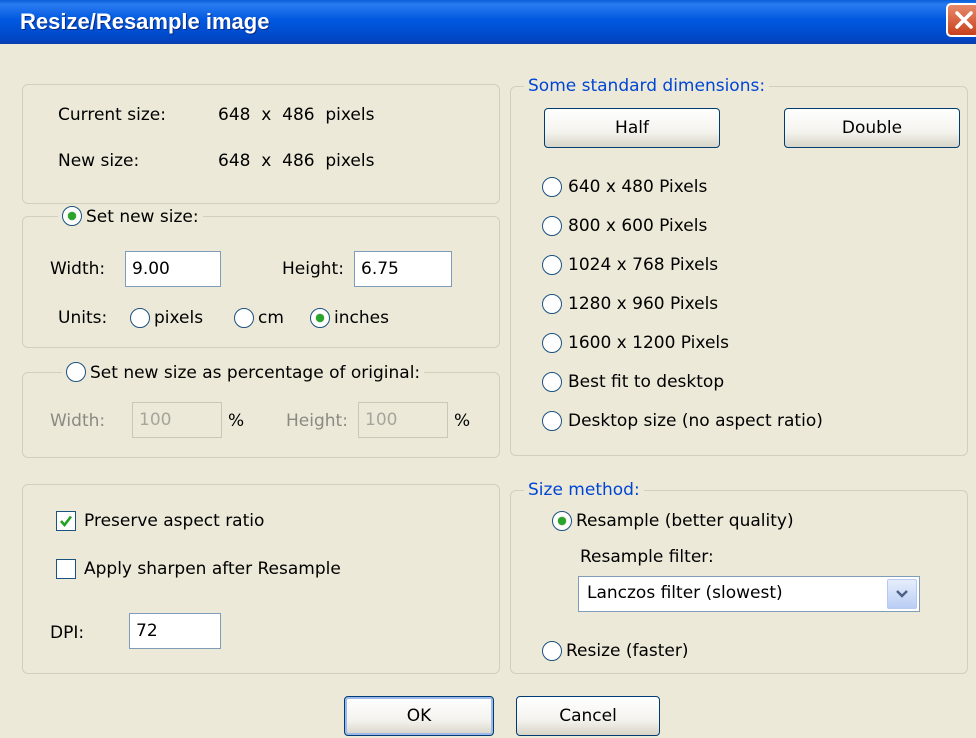 The height and width of the screenshot is (738, 976). I want to click on dropdown-arrow, so click(902, 594).